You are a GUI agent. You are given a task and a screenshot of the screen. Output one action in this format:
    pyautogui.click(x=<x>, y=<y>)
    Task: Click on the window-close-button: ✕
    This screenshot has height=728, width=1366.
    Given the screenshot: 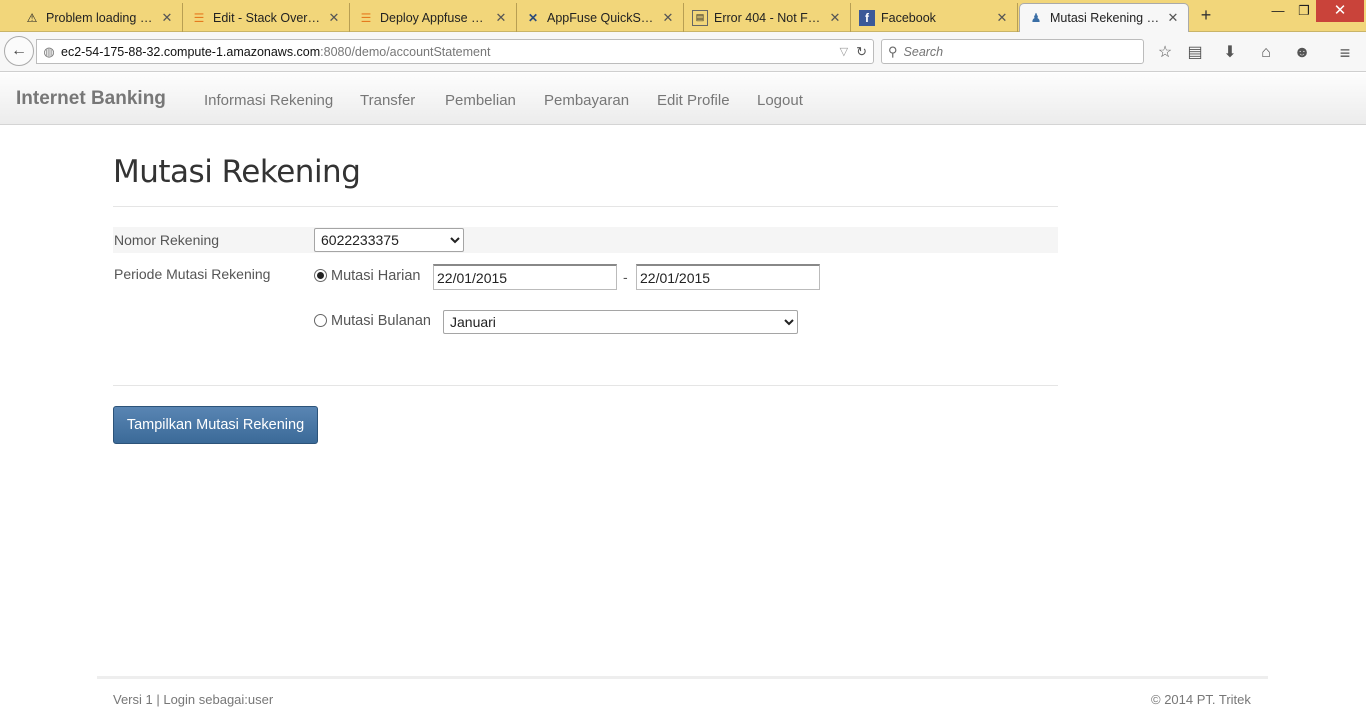 What is the action you would take?
    pyautogui.click(x=1340, y=11)
    